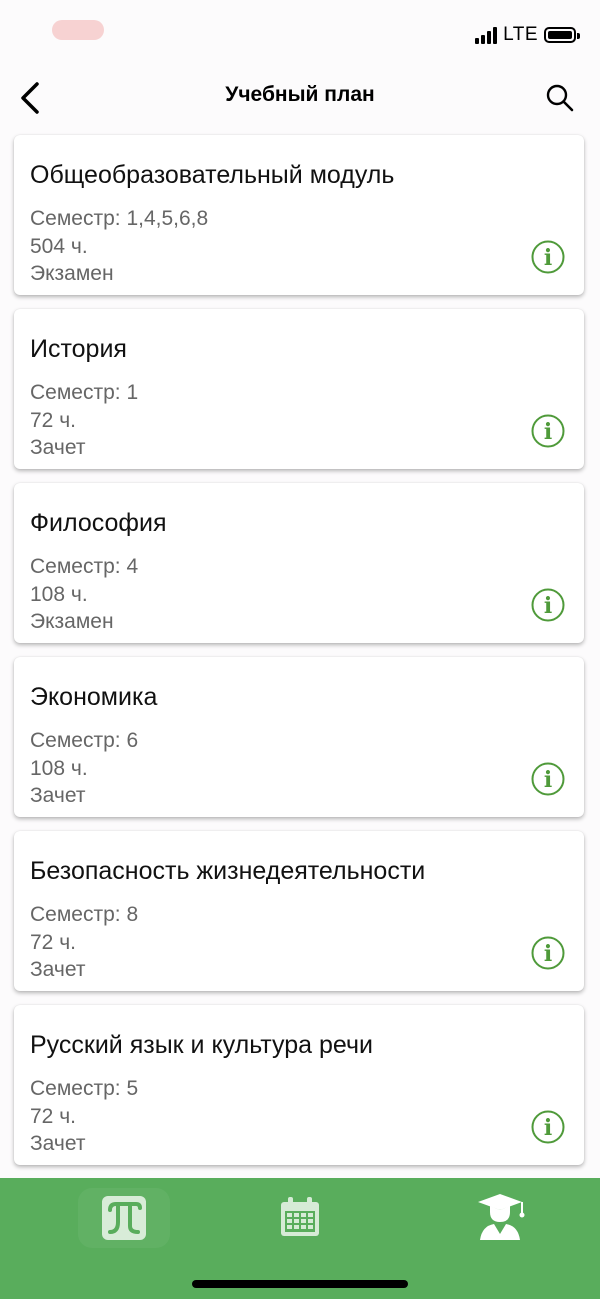 The height and width of the screenshot is (1299, 600). What do you see at coordinates (84, 1088) in the screenshot?
I see `course-semesters: Семестр: 5` at bounding box center [84, 1088].